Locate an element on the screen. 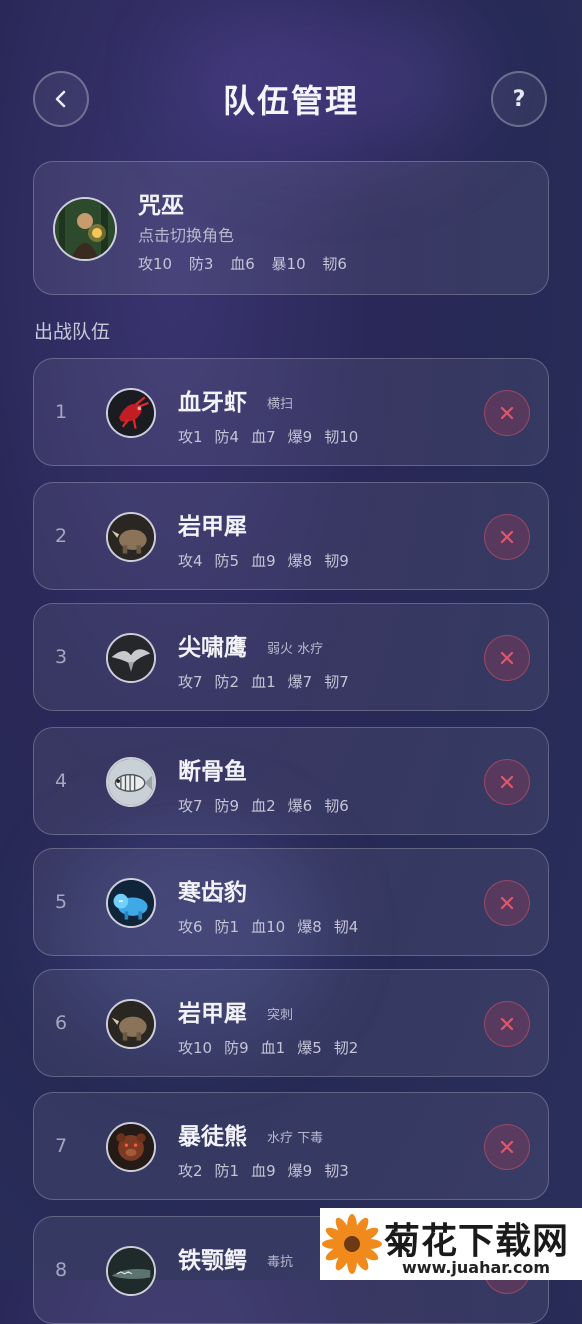 The height and width of the screenshot is (1324, 582). stat-attack: 攻10 is located at coordinates (155, 264).